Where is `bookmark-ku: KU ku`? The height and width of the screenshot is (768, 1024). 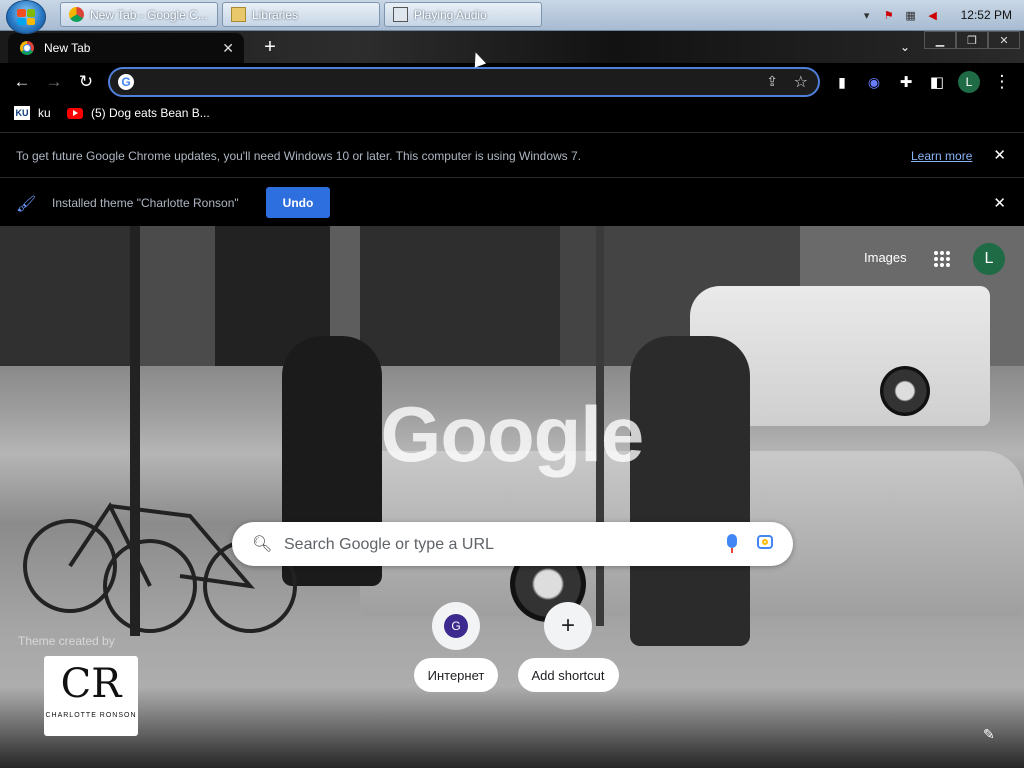
bookmark-ku: KU ku is located at coordinates (32, 113).